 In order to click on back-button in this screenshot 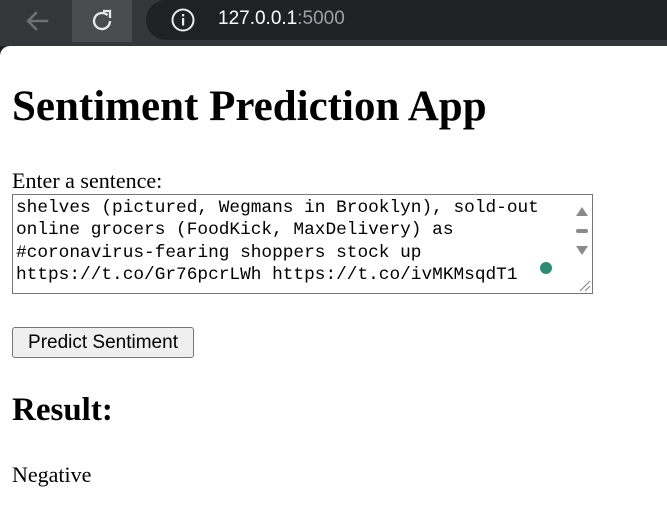, I will do `click(37, 21)`.